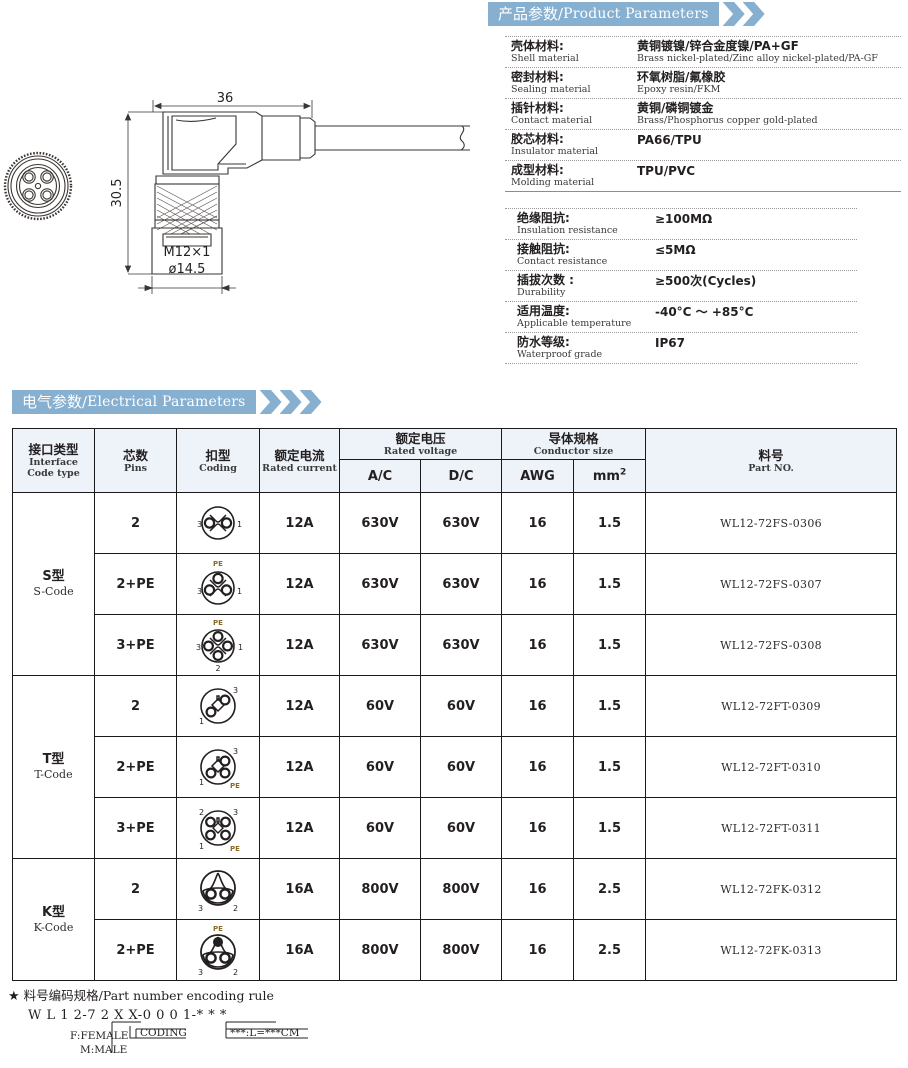 The width and height of the screenshot is (908, 1068). I want to click on part-no-cell: WL12-72FT-0309, so click(771, 706).